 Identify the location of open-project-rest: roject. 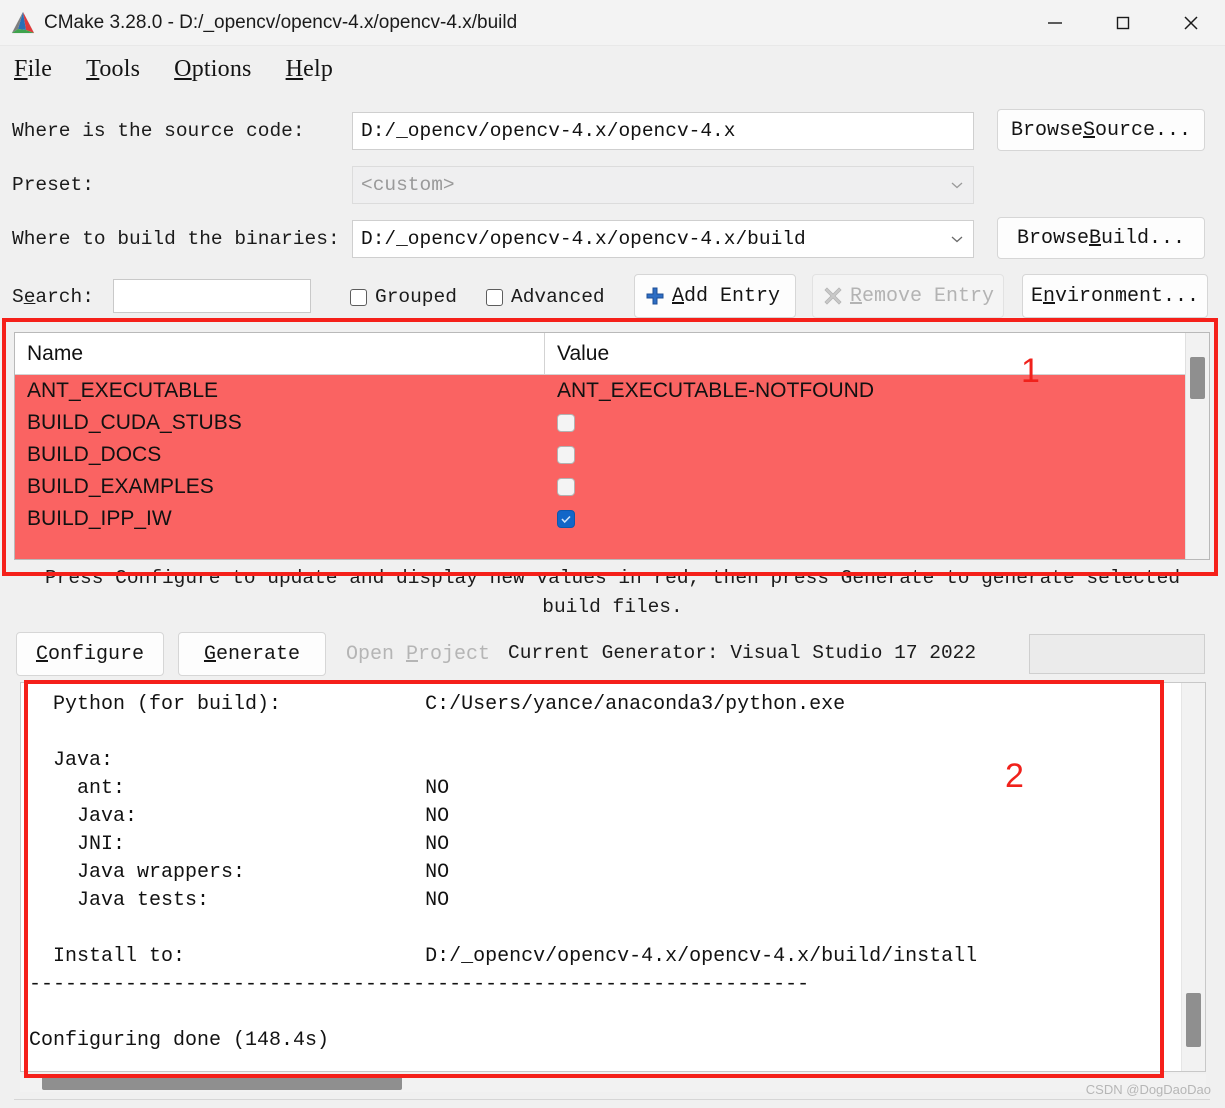
(454, 654).